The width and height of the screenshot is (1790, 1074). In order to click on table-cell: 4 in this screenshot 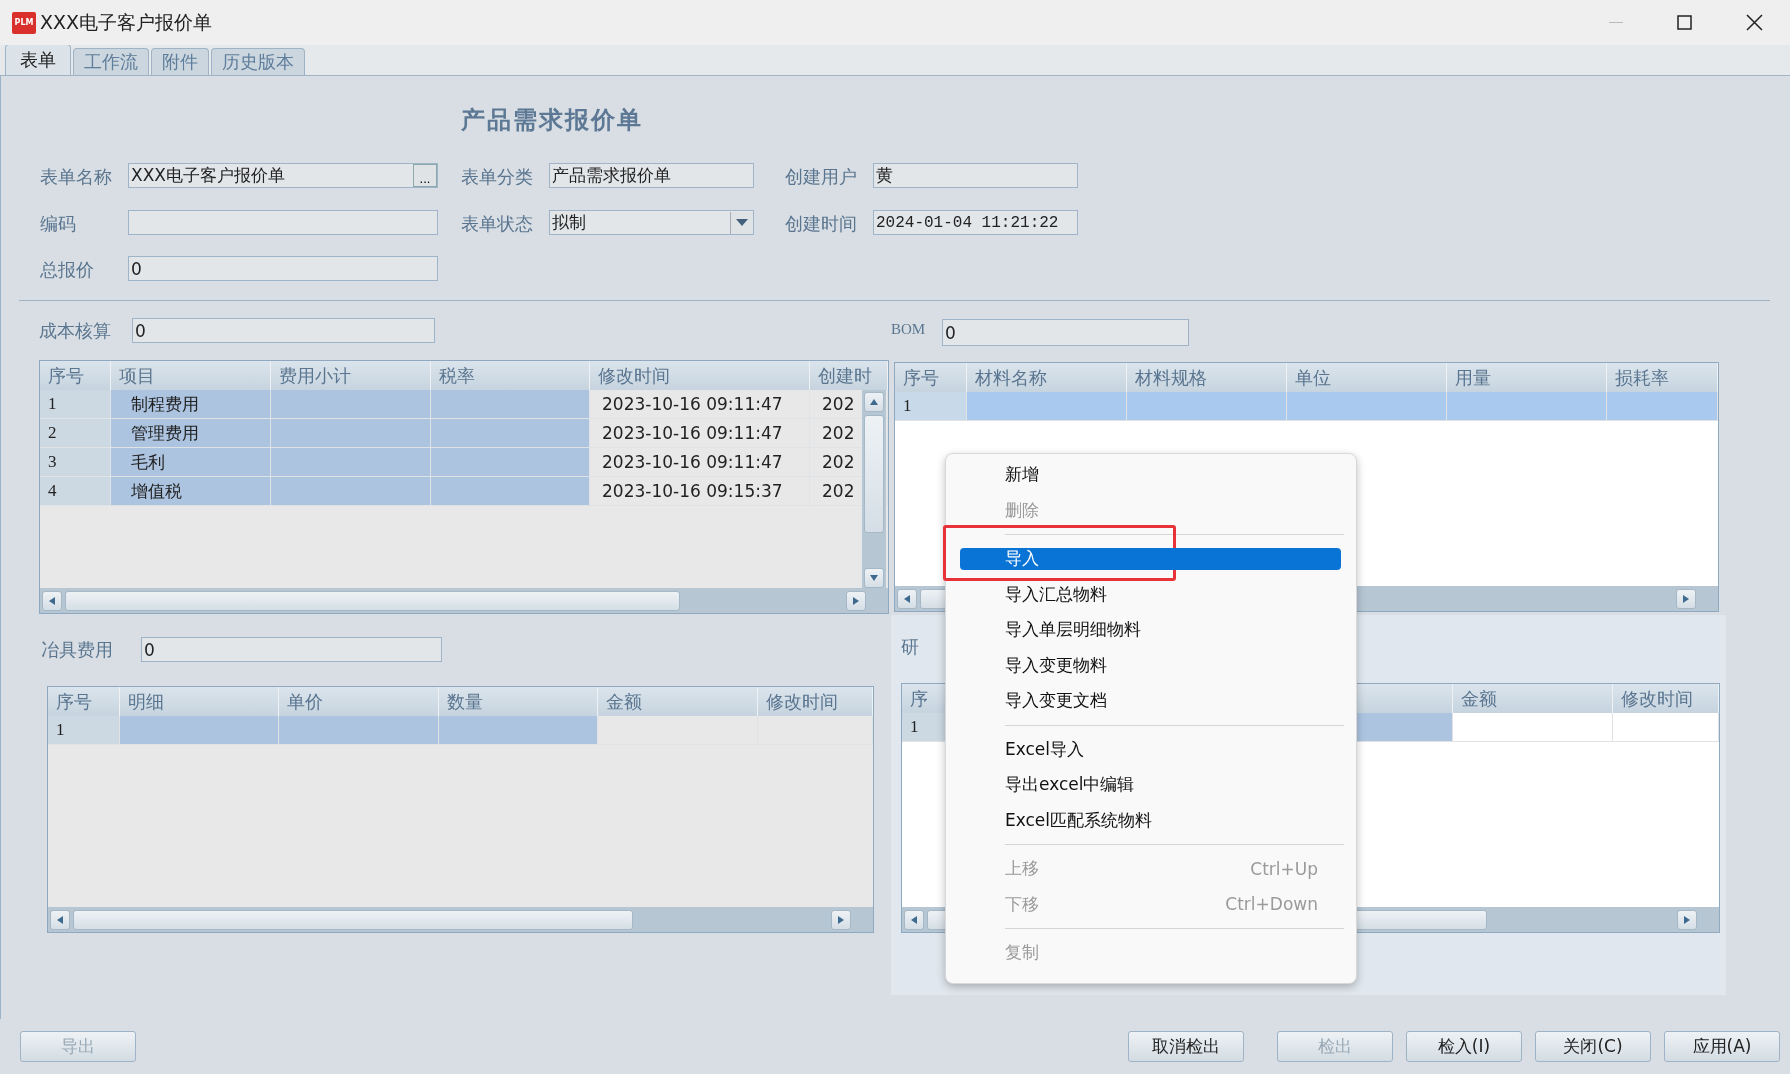, I will do `click(75, 491)`.